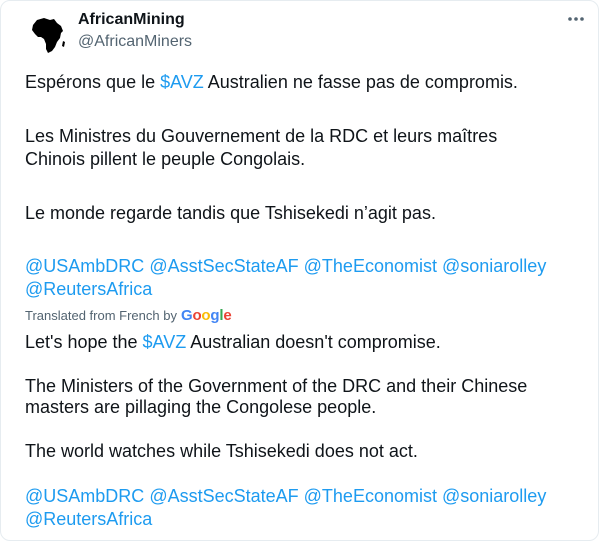  Describe the element at coordinates (576, 19) in the screenshot. I see `more-options-icon` at that location.